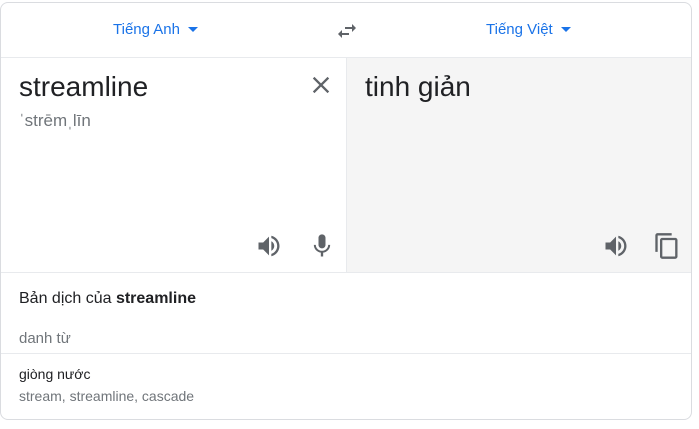 The height and width of the screenshot is (429, 699). I want to click on close-icon, so click(321, 85).